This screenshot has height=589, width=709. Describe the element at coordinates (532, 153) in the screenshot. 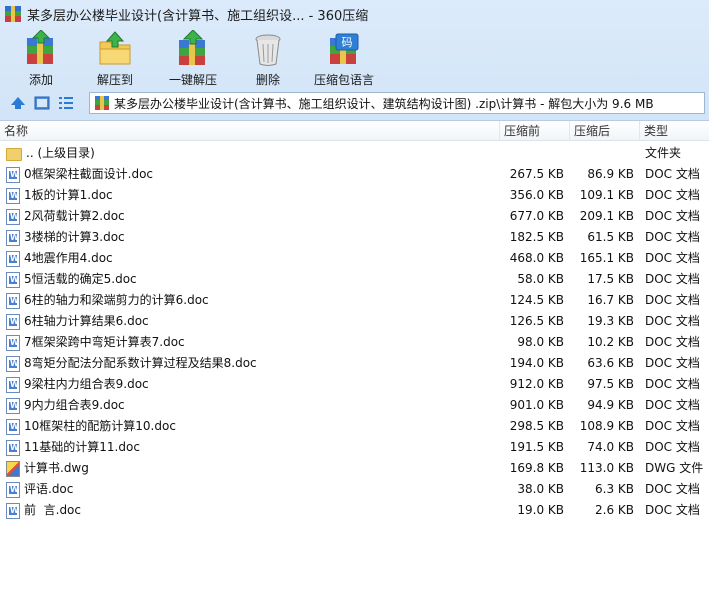

I see `file-size` at that location.